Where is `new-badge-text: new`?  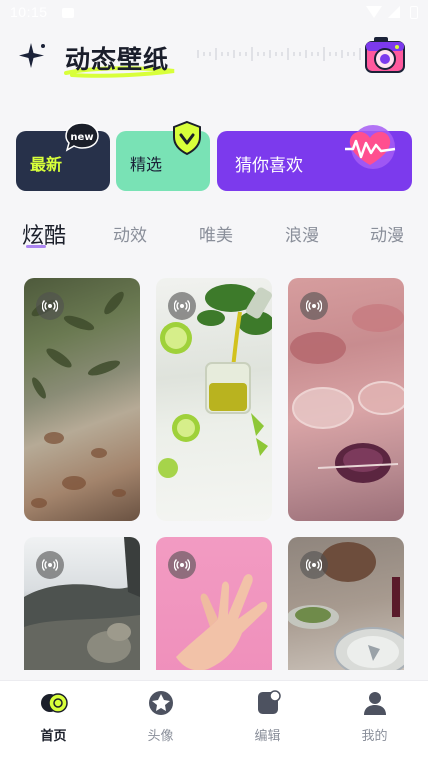
new-badge-text: new is located at coordinates (81, 137).